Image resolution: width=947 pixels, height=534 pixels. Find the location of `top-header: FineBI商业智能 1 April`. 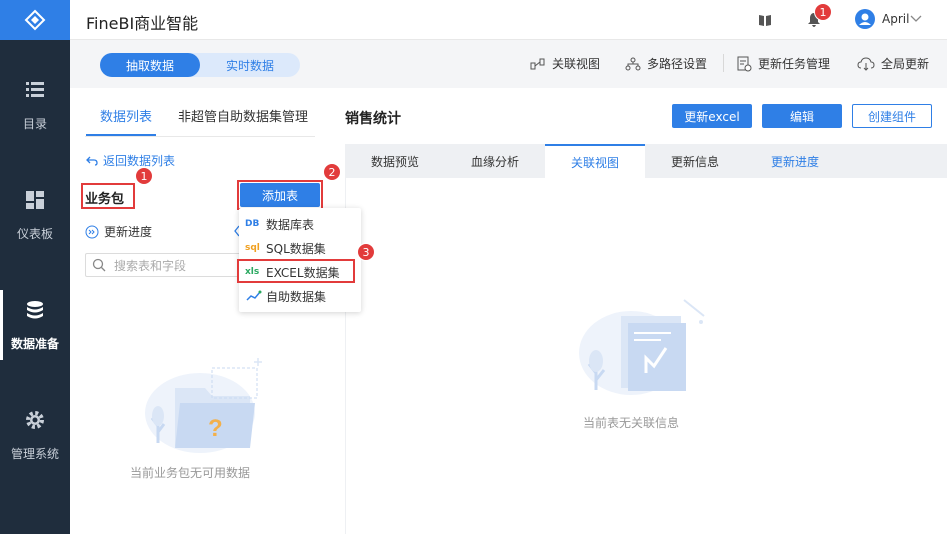

top-header: FineBI商业智能 1 April is located at coordinates (508, 20).